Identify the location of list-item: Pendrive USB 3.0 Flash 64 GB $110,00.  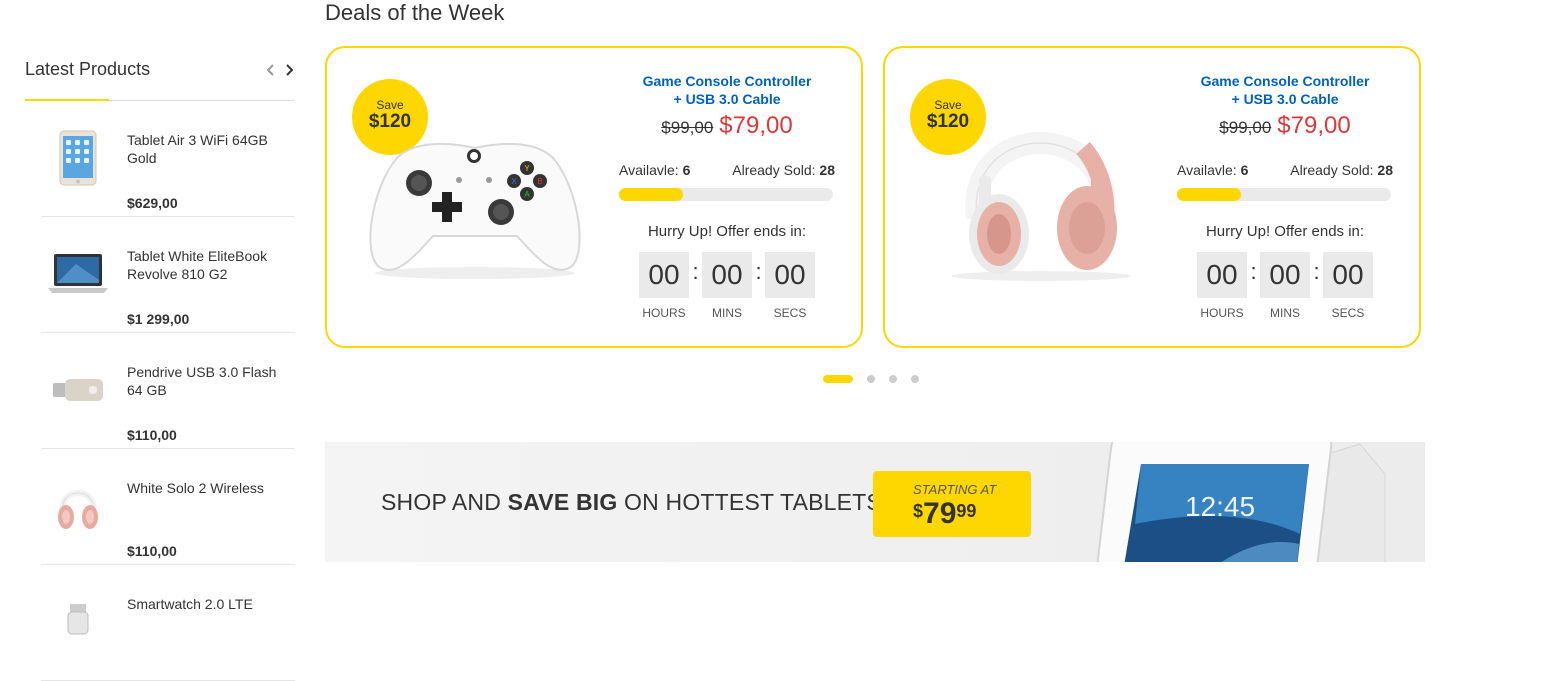
(168, 391).